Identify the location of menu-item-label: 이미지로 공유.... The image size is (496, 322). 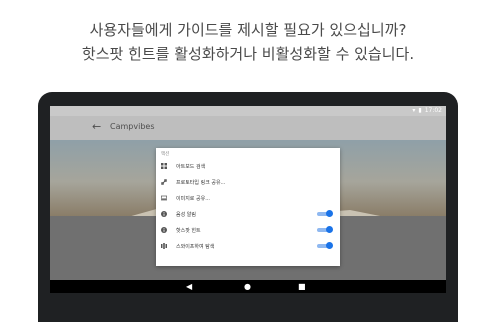
(193, 198).